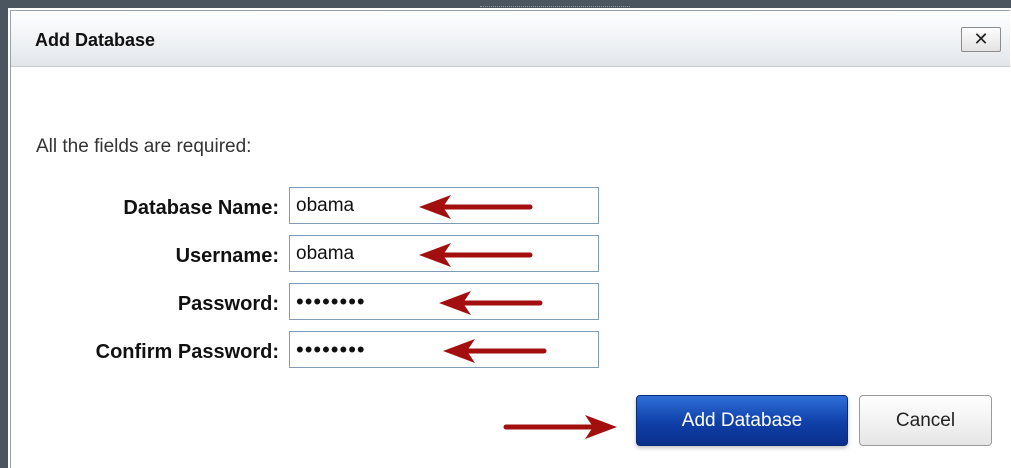 The width and height of the screenshot is (1011, 468). I want to click on background-window-top, so click(505, 4).